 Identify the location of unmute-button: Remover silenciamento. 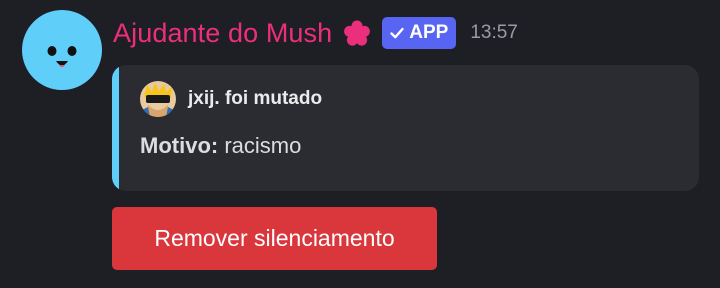
(274, 238).